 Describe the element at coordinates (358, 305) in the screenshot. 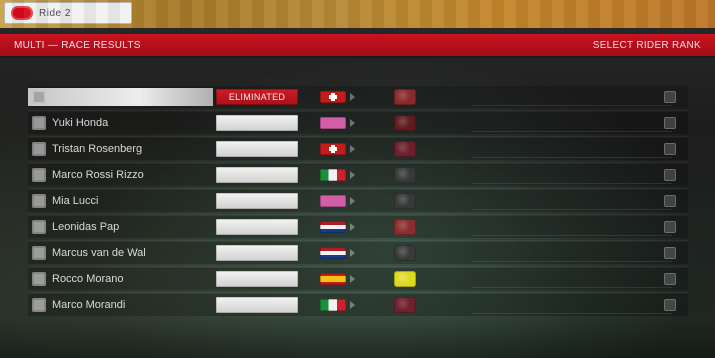

I see `table-row: Marco Morandi` at that location.